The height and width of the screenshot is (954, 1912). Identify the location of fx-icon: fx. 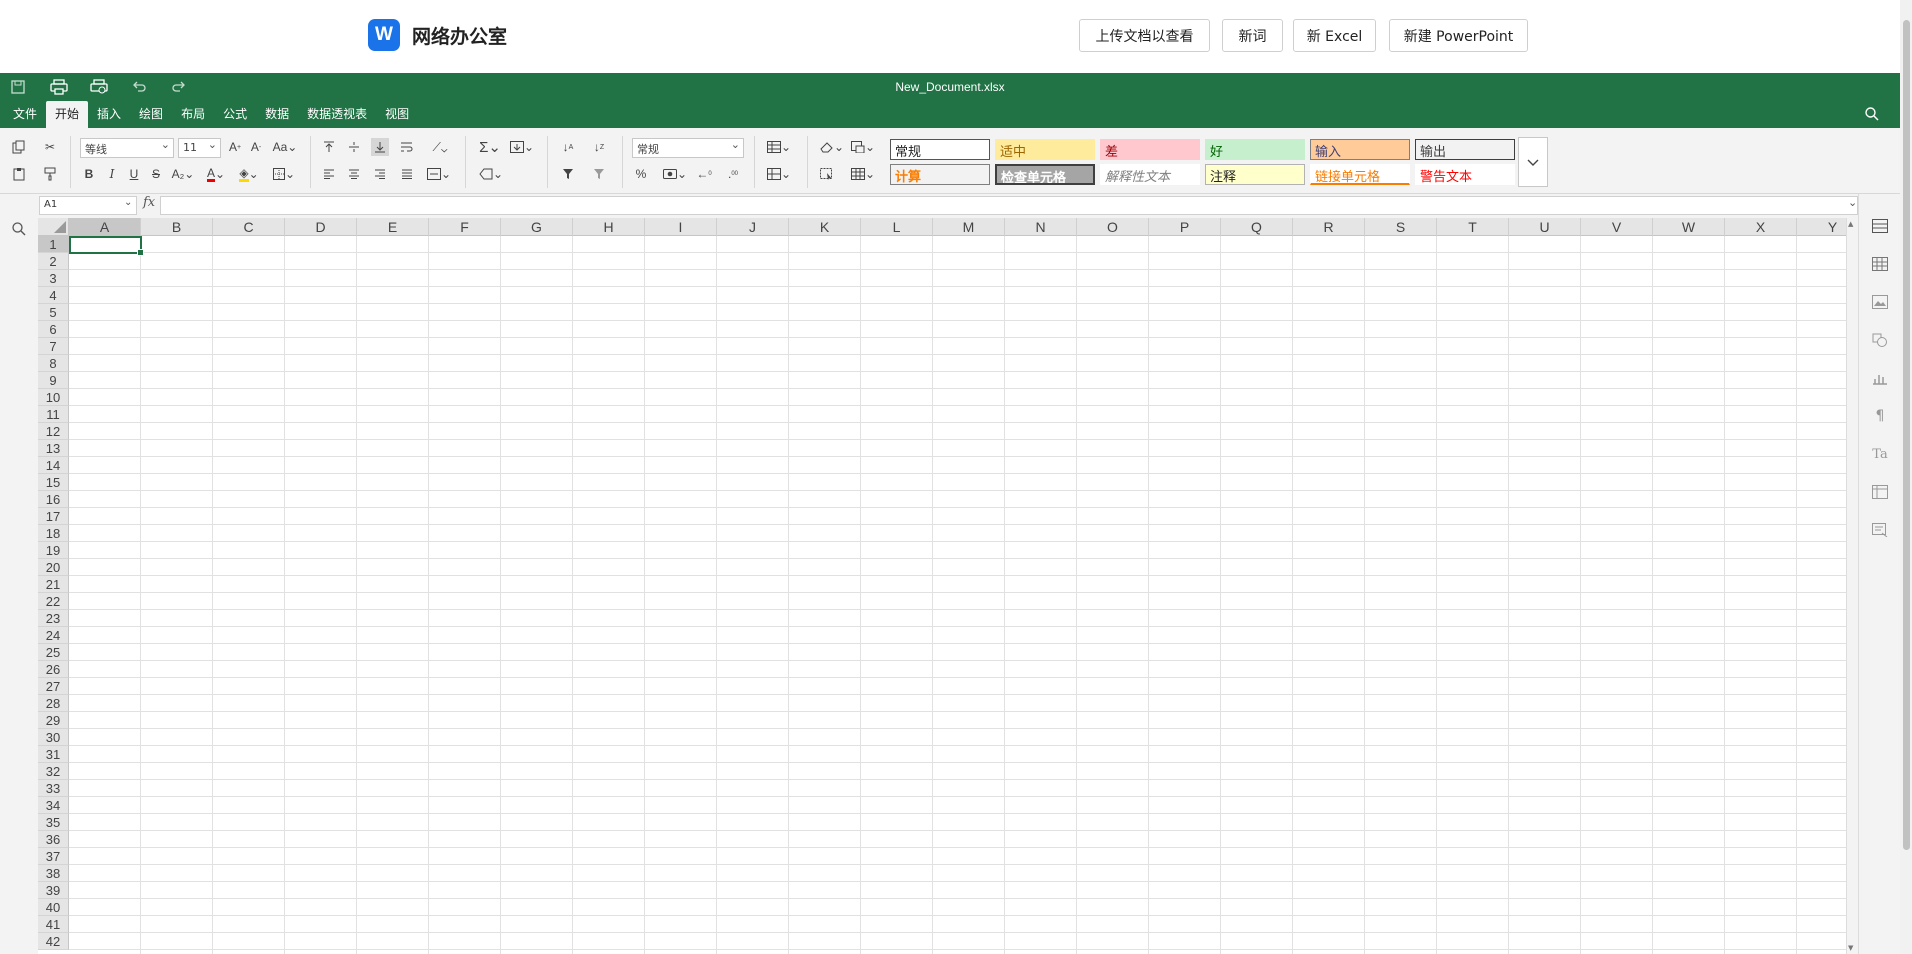
(149, 202).